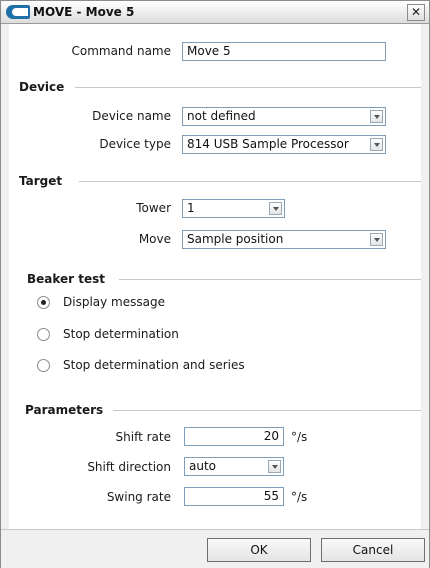  Describe the element at coordinates (18, 12) in the screenshot. I see `app-logo-icon` at that location.